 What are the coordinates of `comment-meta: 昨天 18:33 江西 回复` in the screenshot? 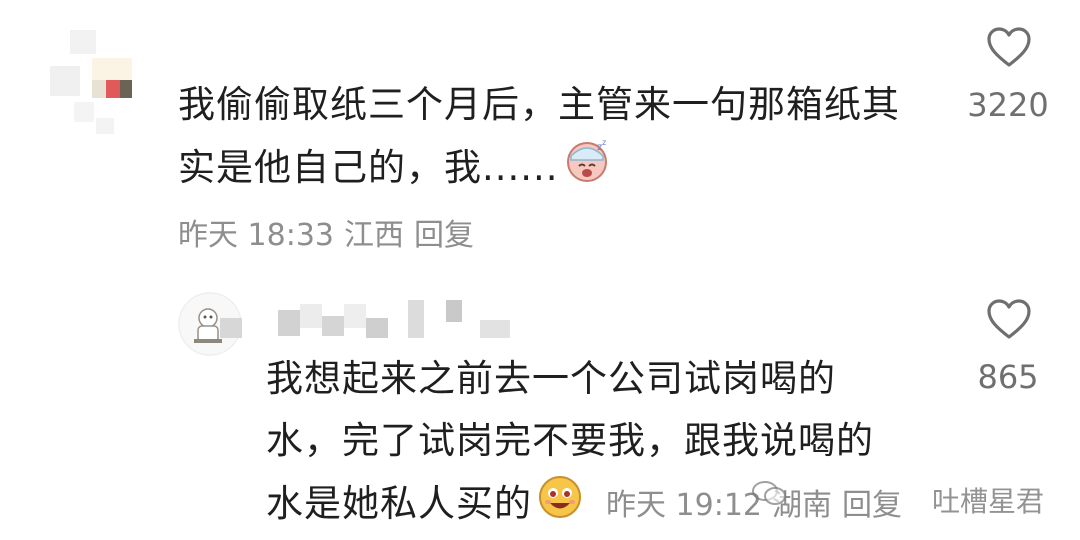 It's located at (331, 232).